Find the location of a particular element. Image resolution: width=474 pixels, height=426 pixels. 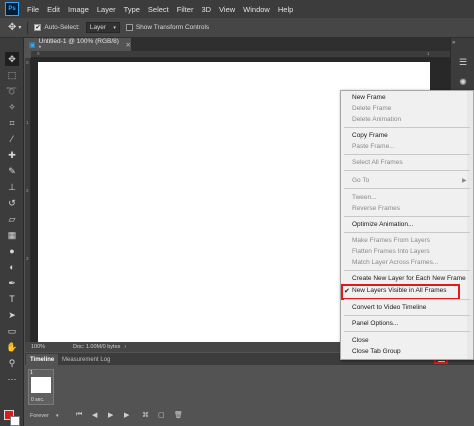

stamp-tool-icon: ⊥ is located at coordinates (12, 187).